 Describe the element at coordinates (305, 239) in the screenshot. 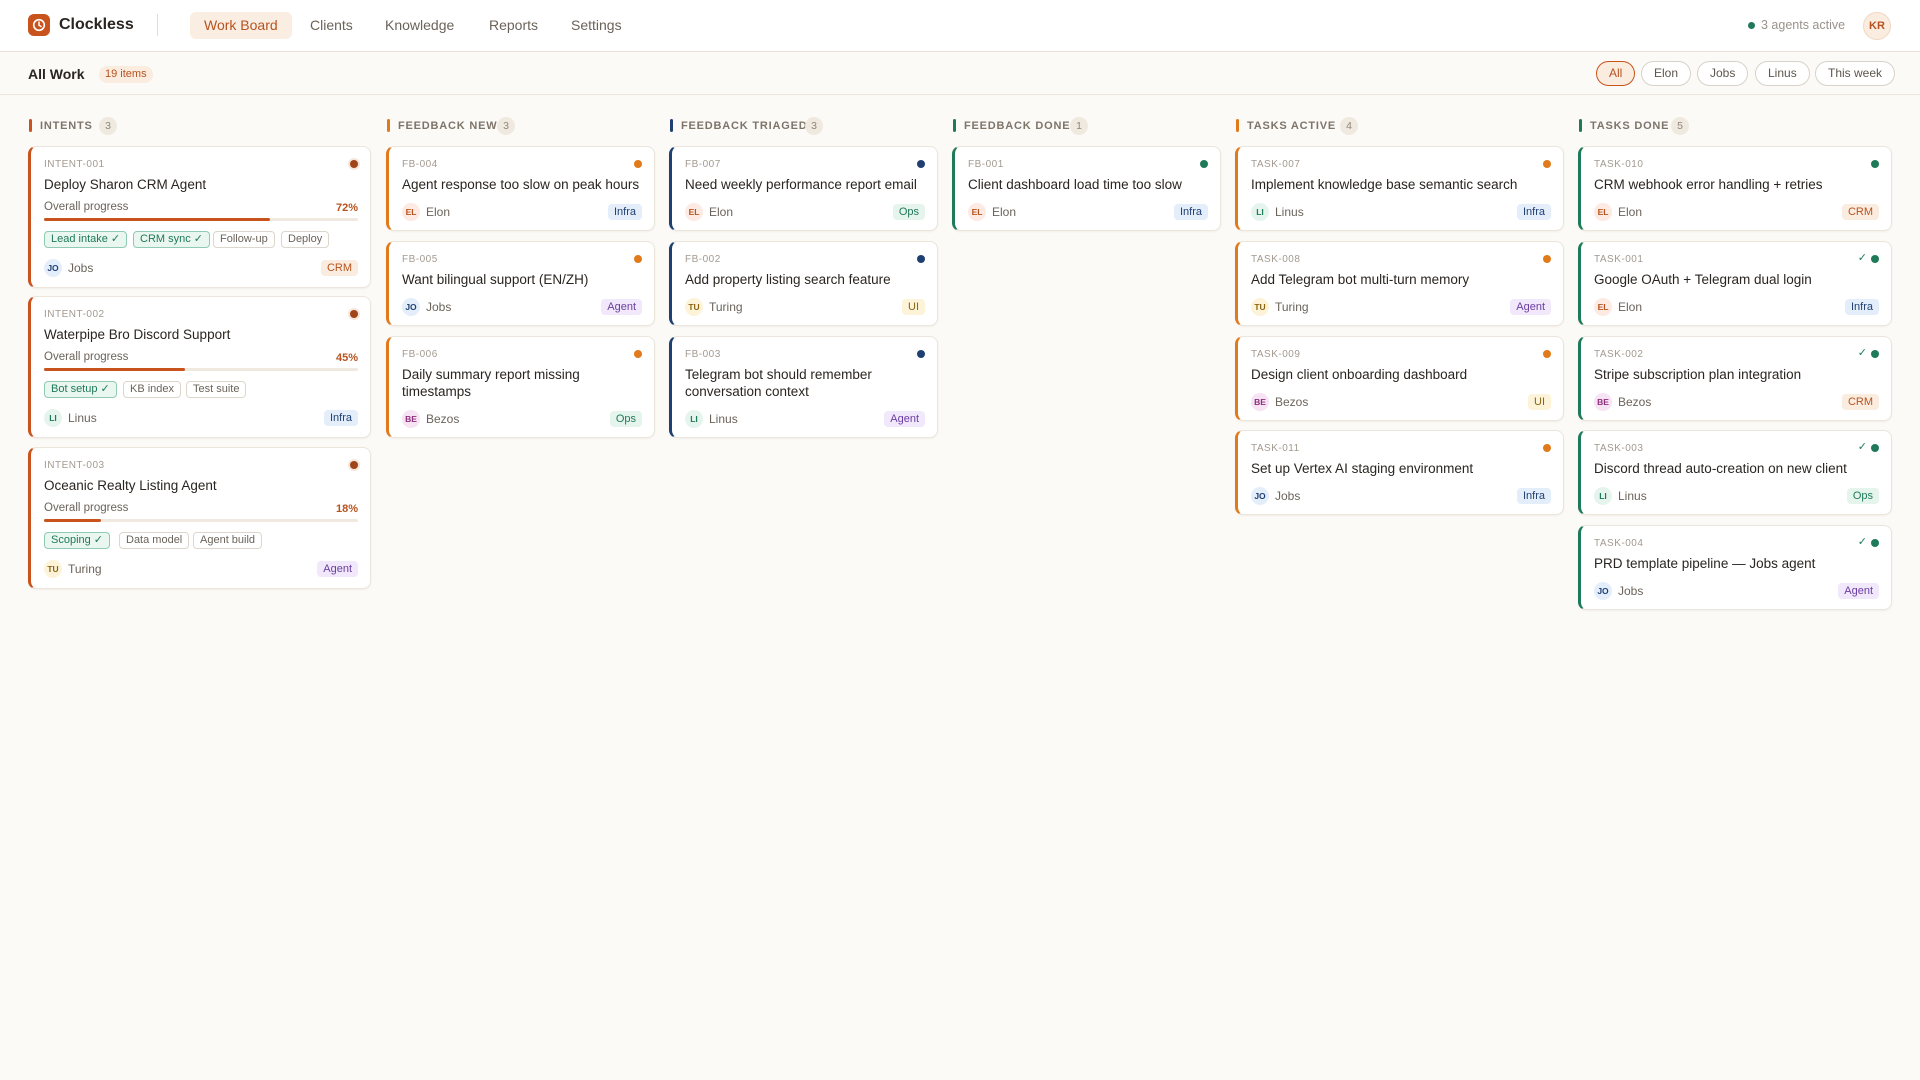

I see `step-chip: Deploy` at that location.